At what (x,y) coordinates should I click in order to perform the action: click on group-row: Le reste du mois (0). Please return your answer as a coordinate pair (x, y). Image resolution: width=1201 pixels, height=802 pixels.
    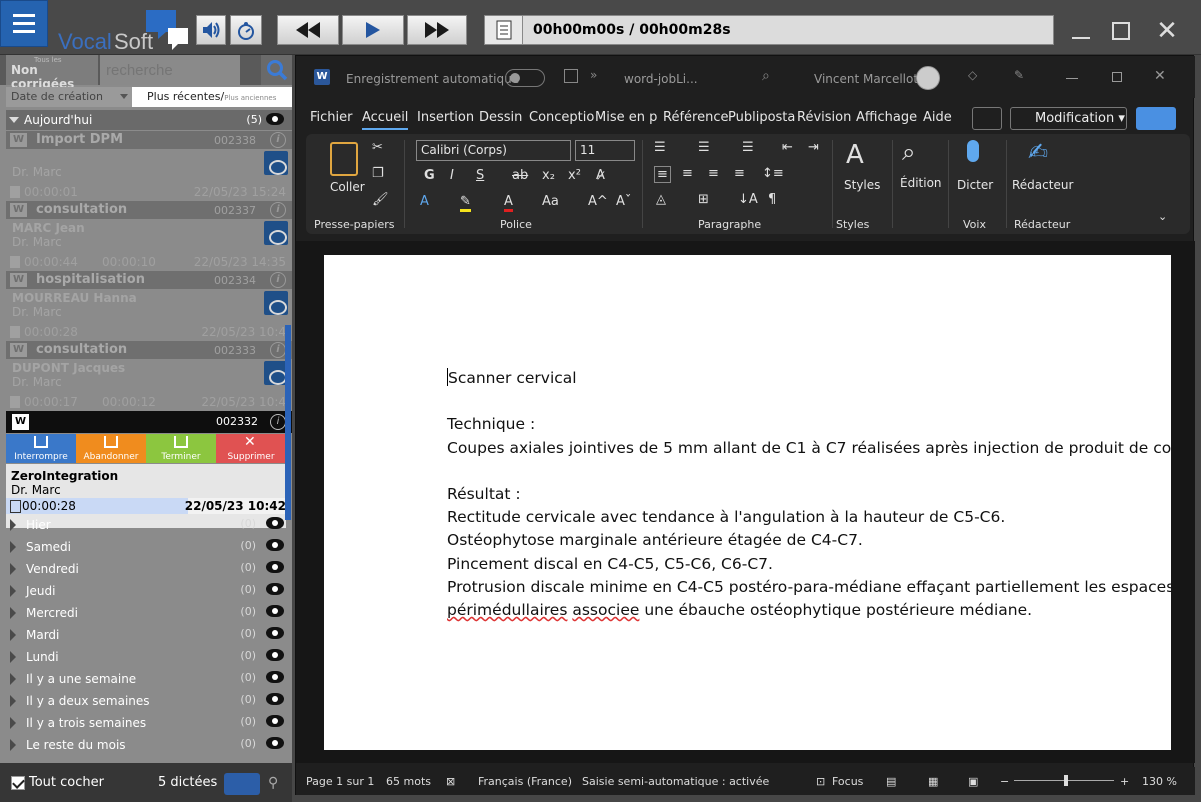
    Looking at the image, I should click on (149, 745).